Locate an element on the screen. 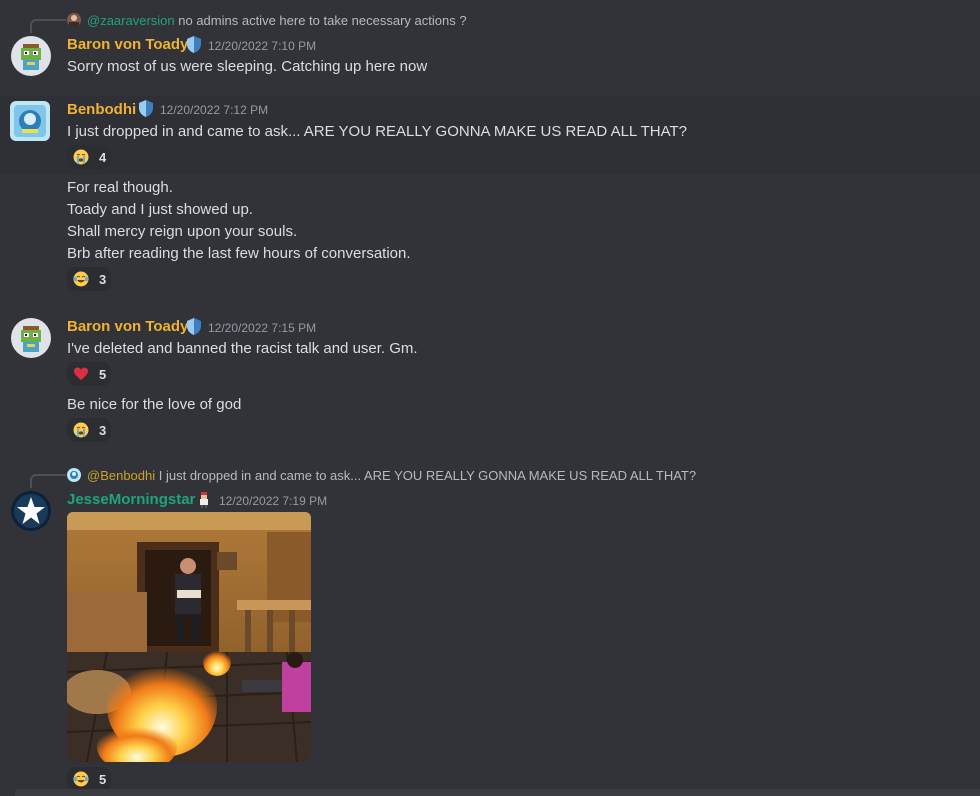 The height and width of the screenshot is (796, 980). reaction-sob: 3 is located at coordinates (89, 430).